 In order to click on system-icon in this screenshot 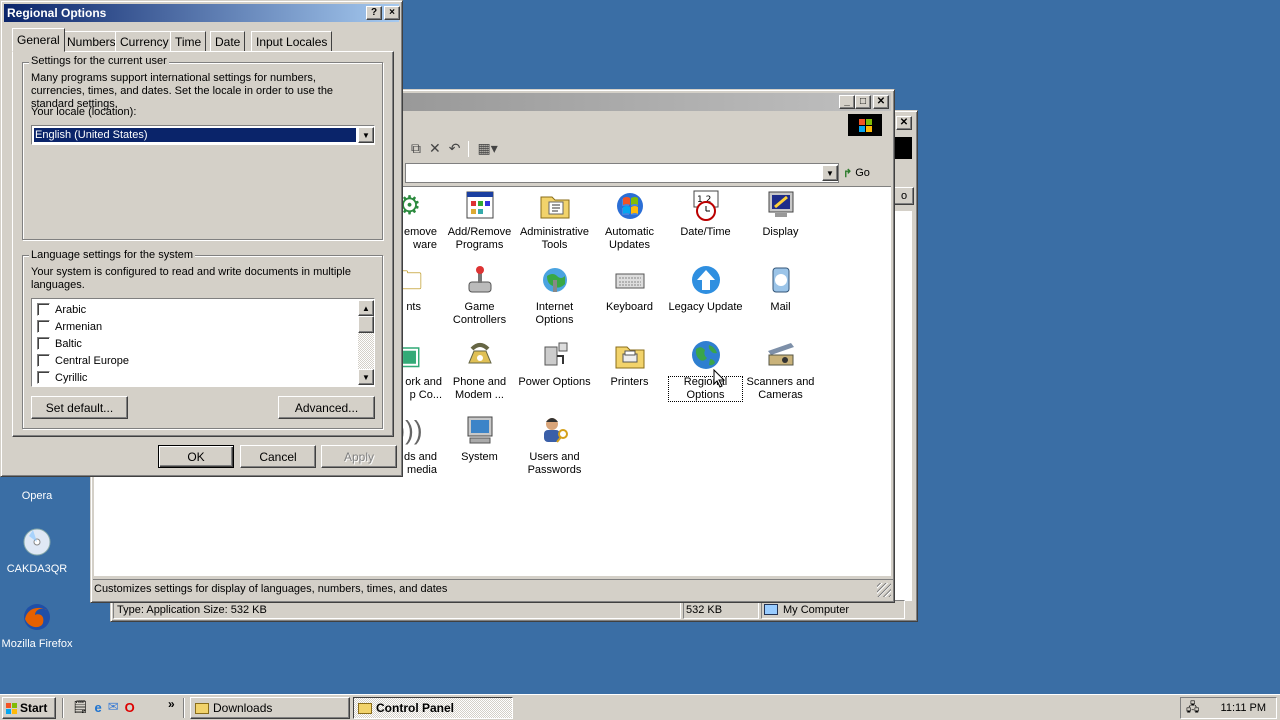, I will do `click(480, 430)`.